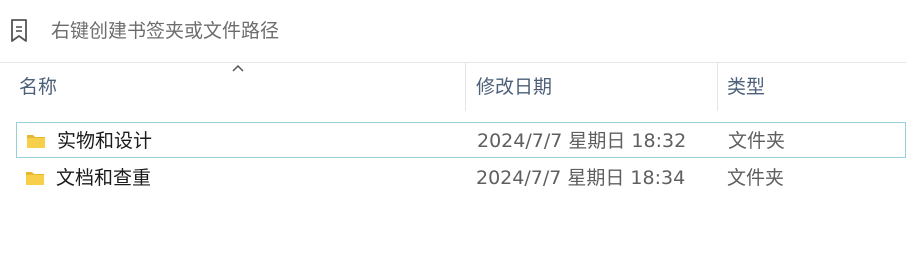  What do you see at coordinates (811, 87) in the screenshot?
I see `column-header-type: 类型` at bounding box center [811, 87].